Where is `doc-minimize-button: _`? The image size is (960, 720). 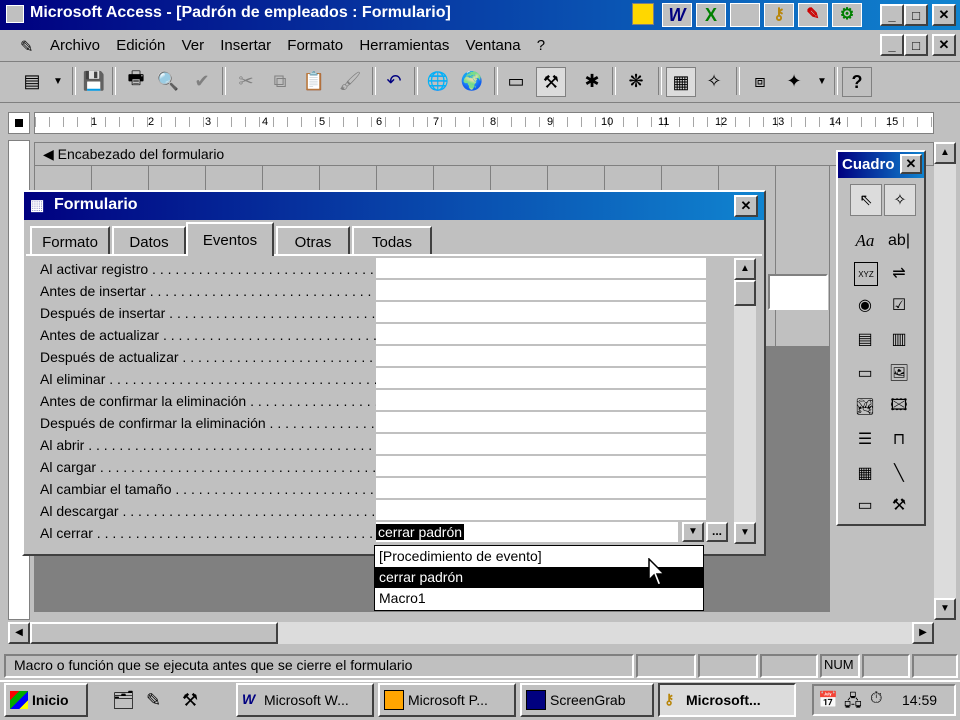 doc-minimize-button: _ is located at coordinates (892, 45).